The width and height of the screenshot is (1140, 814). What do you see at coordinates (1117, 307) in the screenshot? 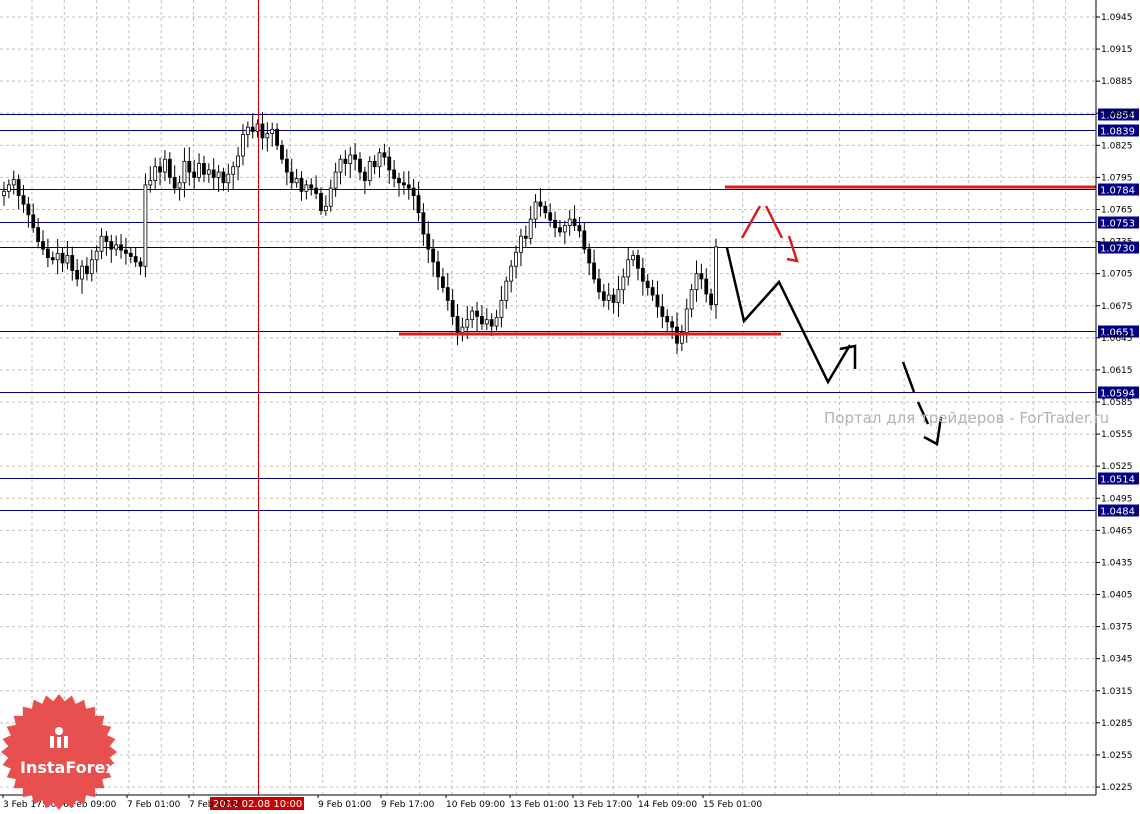
I see `price-tick-label: 1.0675` at bounding box center [1117, 307].